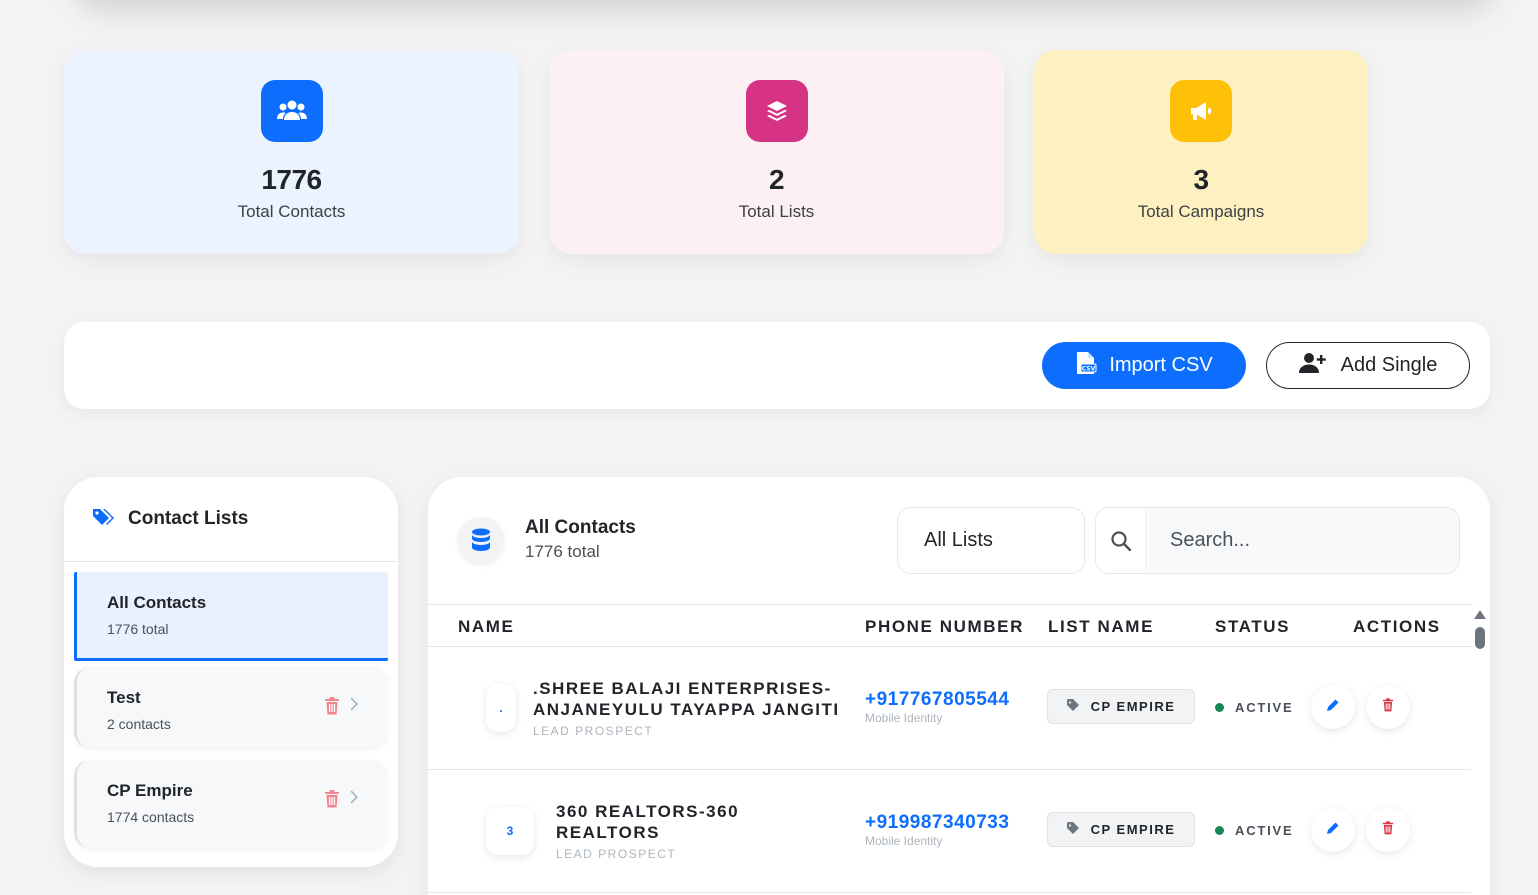 The image size is (1538, 895). I want to click on phone-number: +917767805544, so click(937, 700).